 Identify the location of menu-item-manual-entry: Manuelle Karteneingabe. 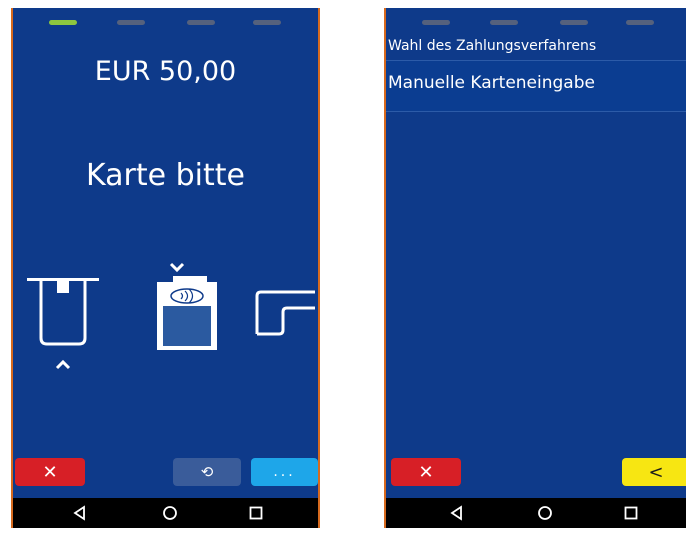
(536, 86).